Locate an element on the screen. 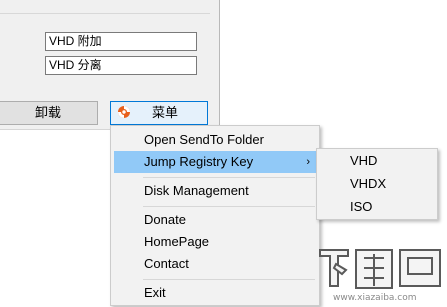  submenu-item-label: VHDX is located at coordinates (368, 183).